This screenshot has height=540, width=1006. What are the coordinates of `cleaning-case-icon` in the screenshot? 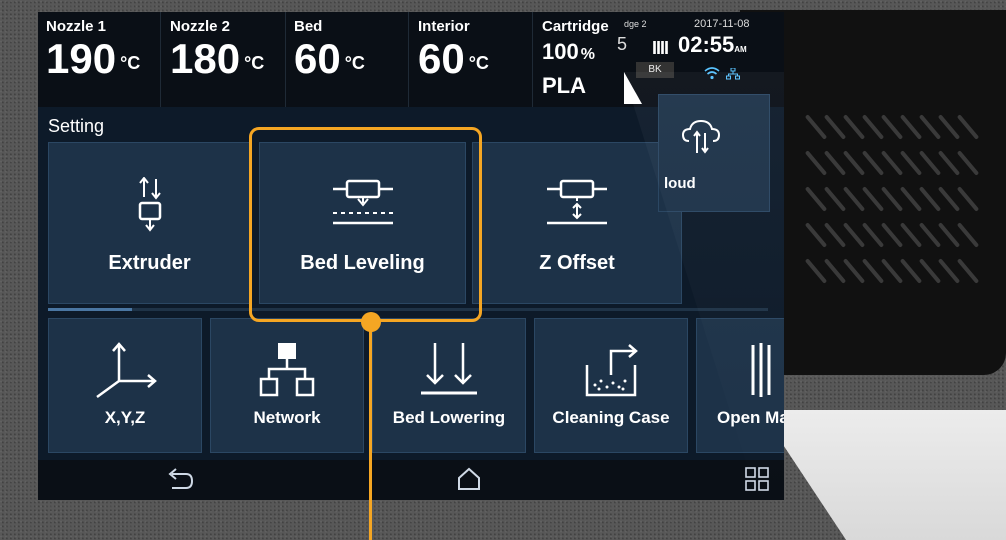 It's located at (611, 372).